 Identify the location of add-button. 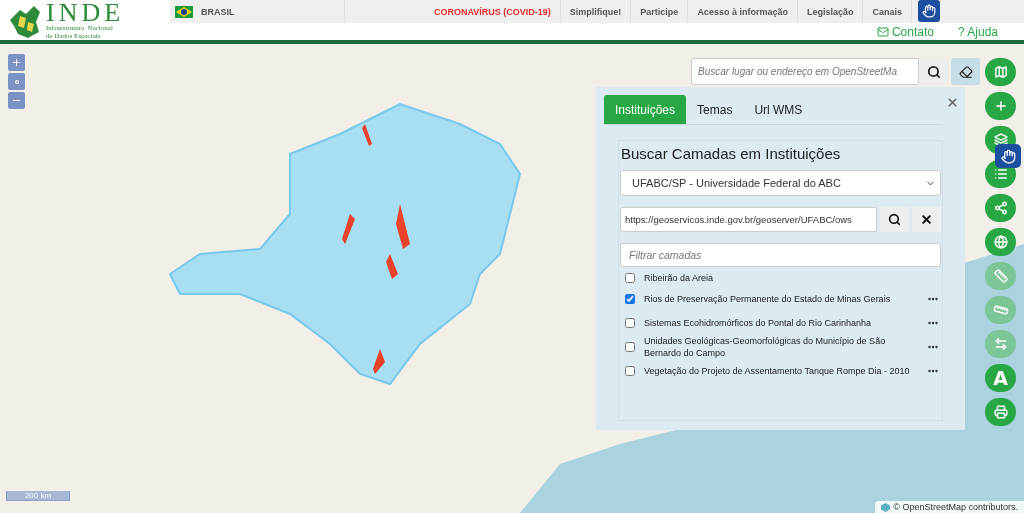
(1000, 106).